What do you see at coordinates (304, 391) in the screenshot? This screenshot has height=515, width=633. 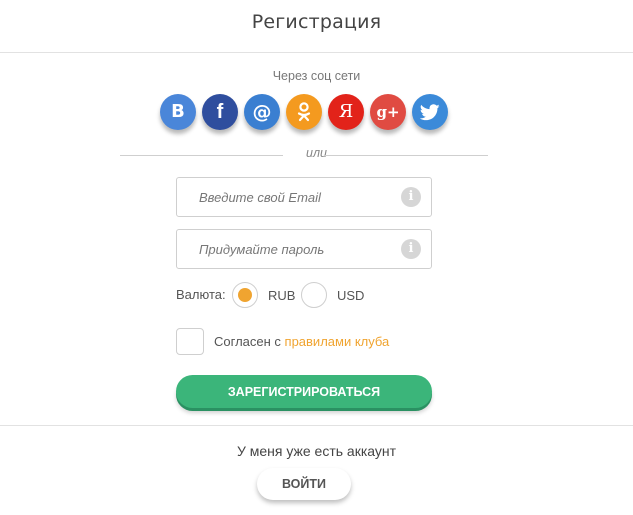 I see `register-button: ЗАРЕГИСТРИРОВАТЬСЯ` at bounding box center [304, 391].